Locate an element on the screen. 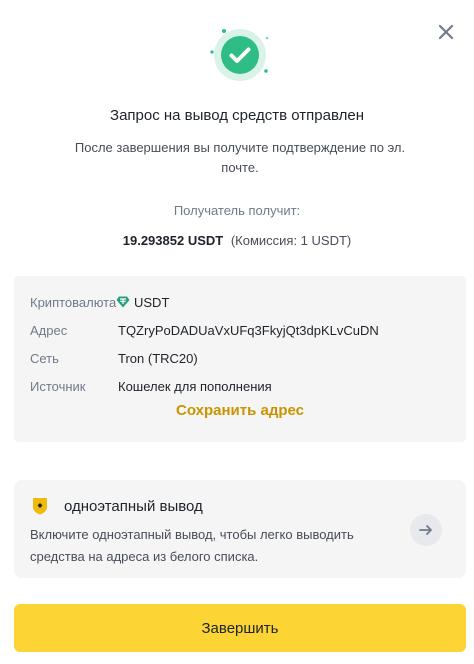 The image size is (474, 664). crypto-value: USDT is located at coordinates (152, 302).